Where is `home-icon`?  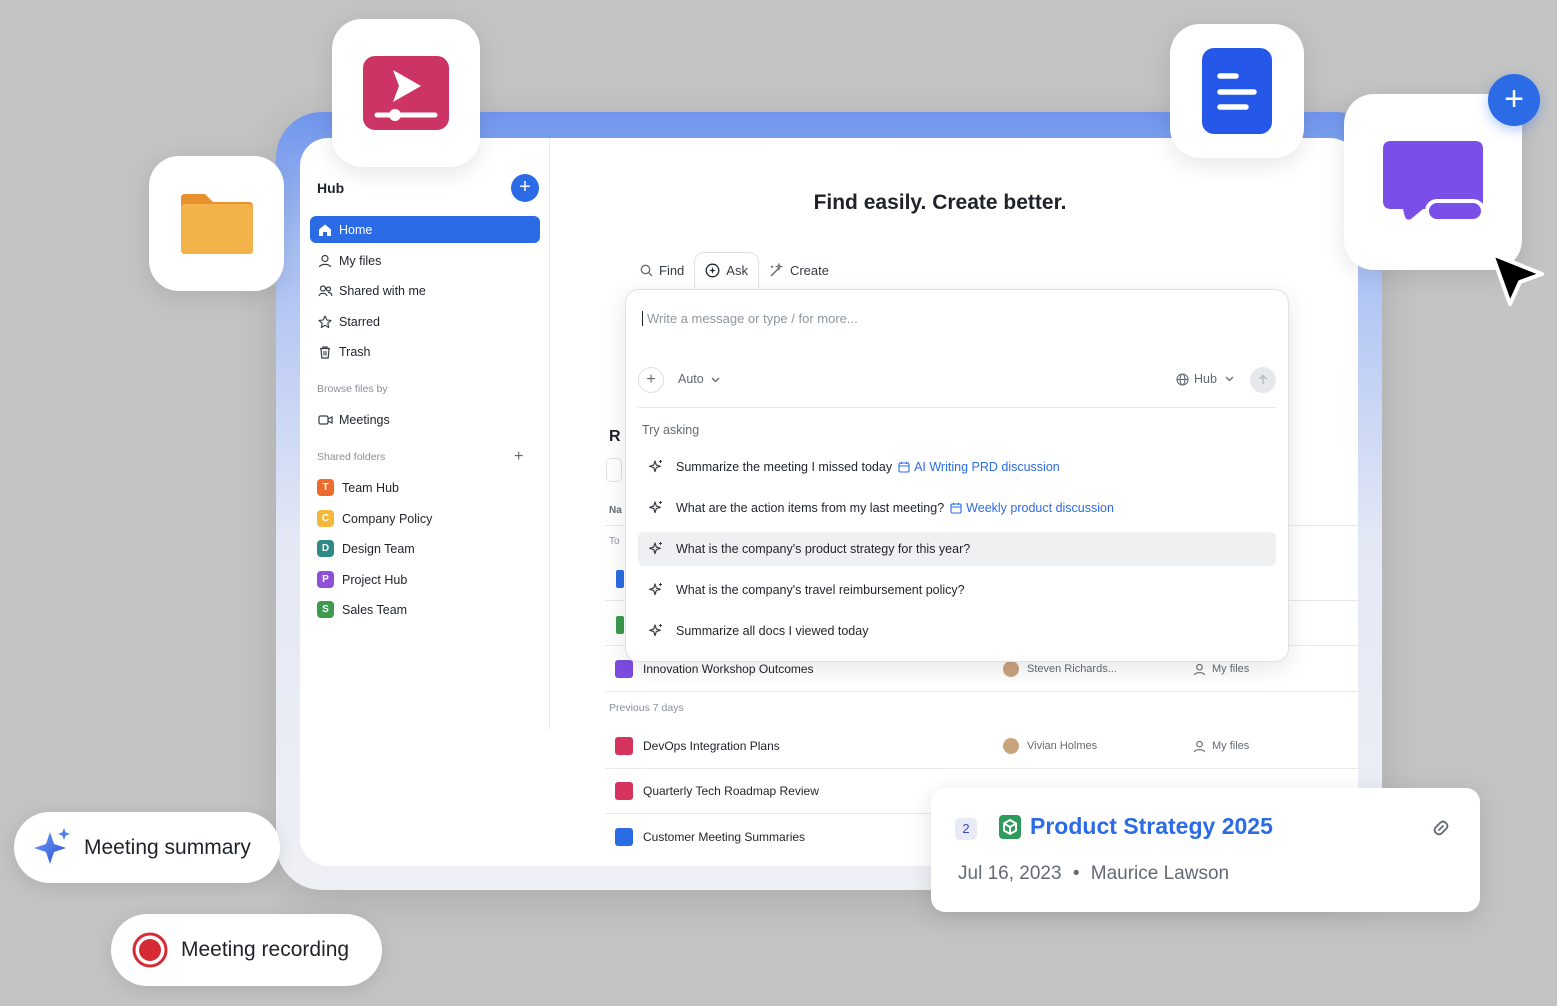 home-icon is located at coordinates (325, 230).